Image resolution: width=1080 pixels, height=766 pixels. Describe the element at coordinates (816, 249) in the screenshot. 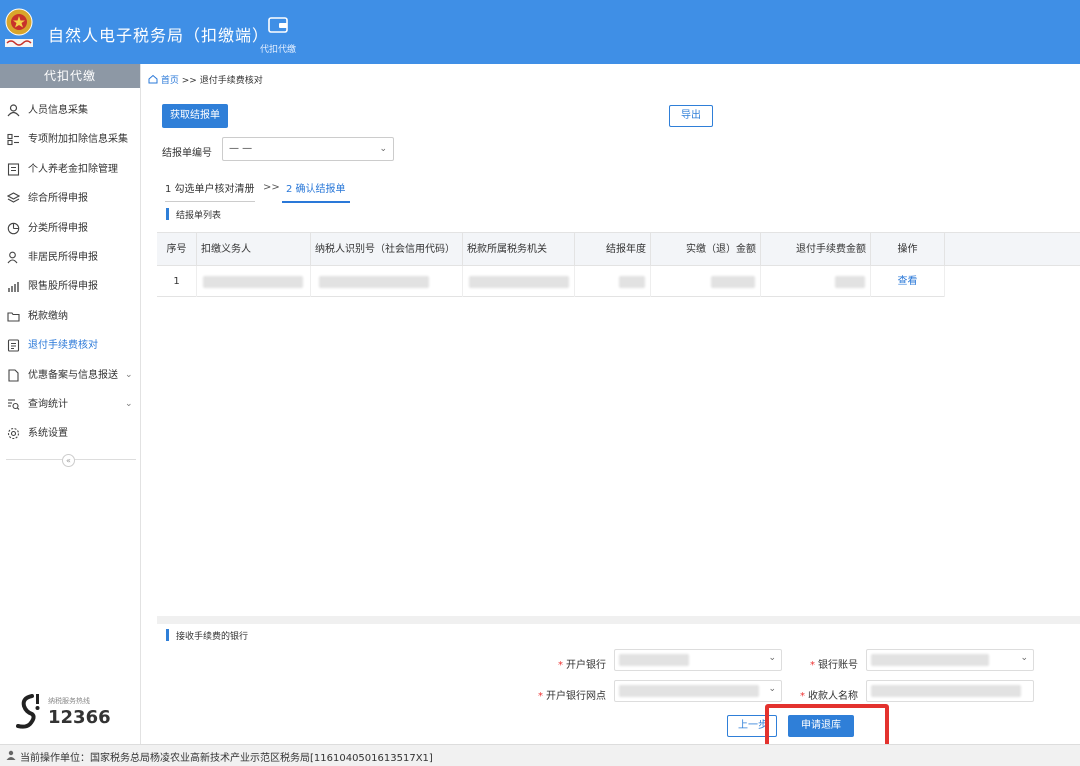

I see `column-header: 退付手续费金额` at that location.